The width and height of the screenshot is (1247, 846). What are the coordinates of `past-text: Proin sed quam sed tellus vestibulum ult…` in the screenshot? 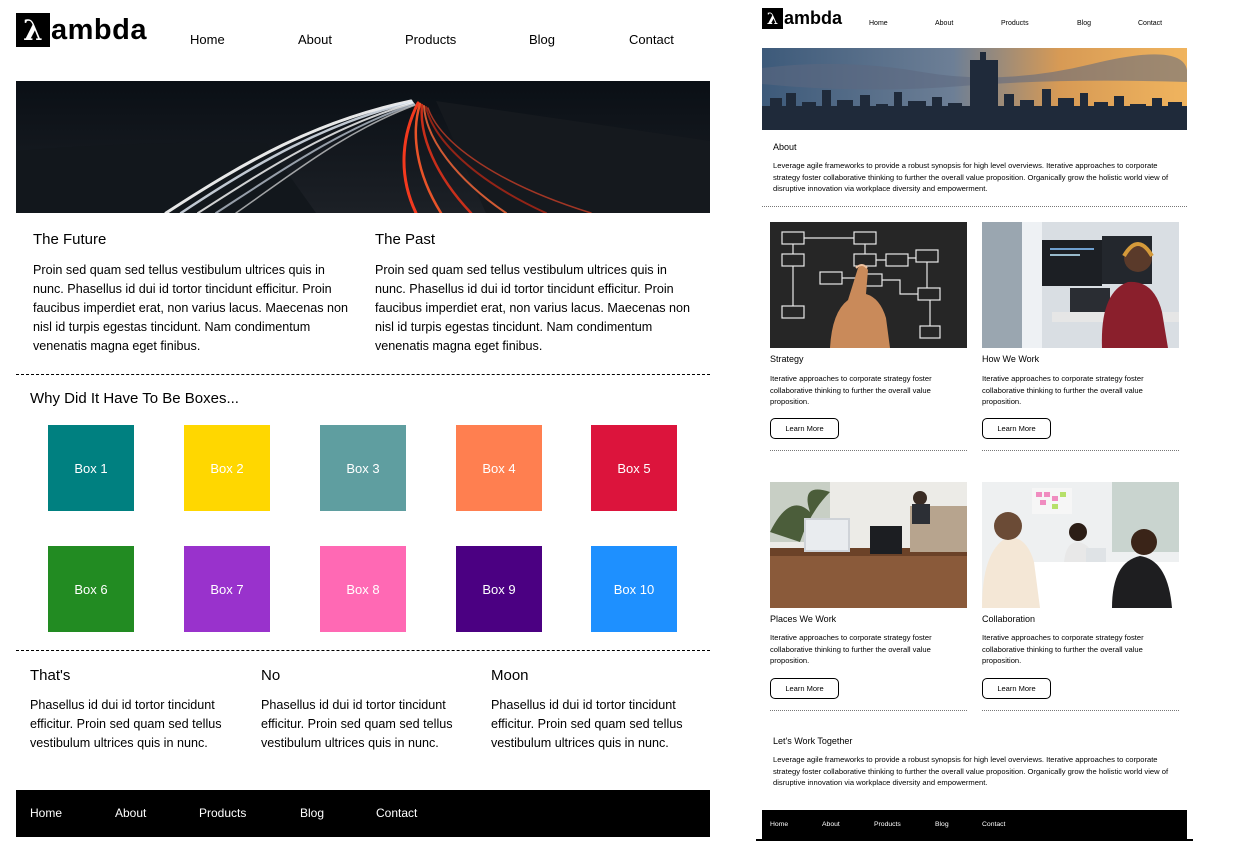 It's located at (533, 308).